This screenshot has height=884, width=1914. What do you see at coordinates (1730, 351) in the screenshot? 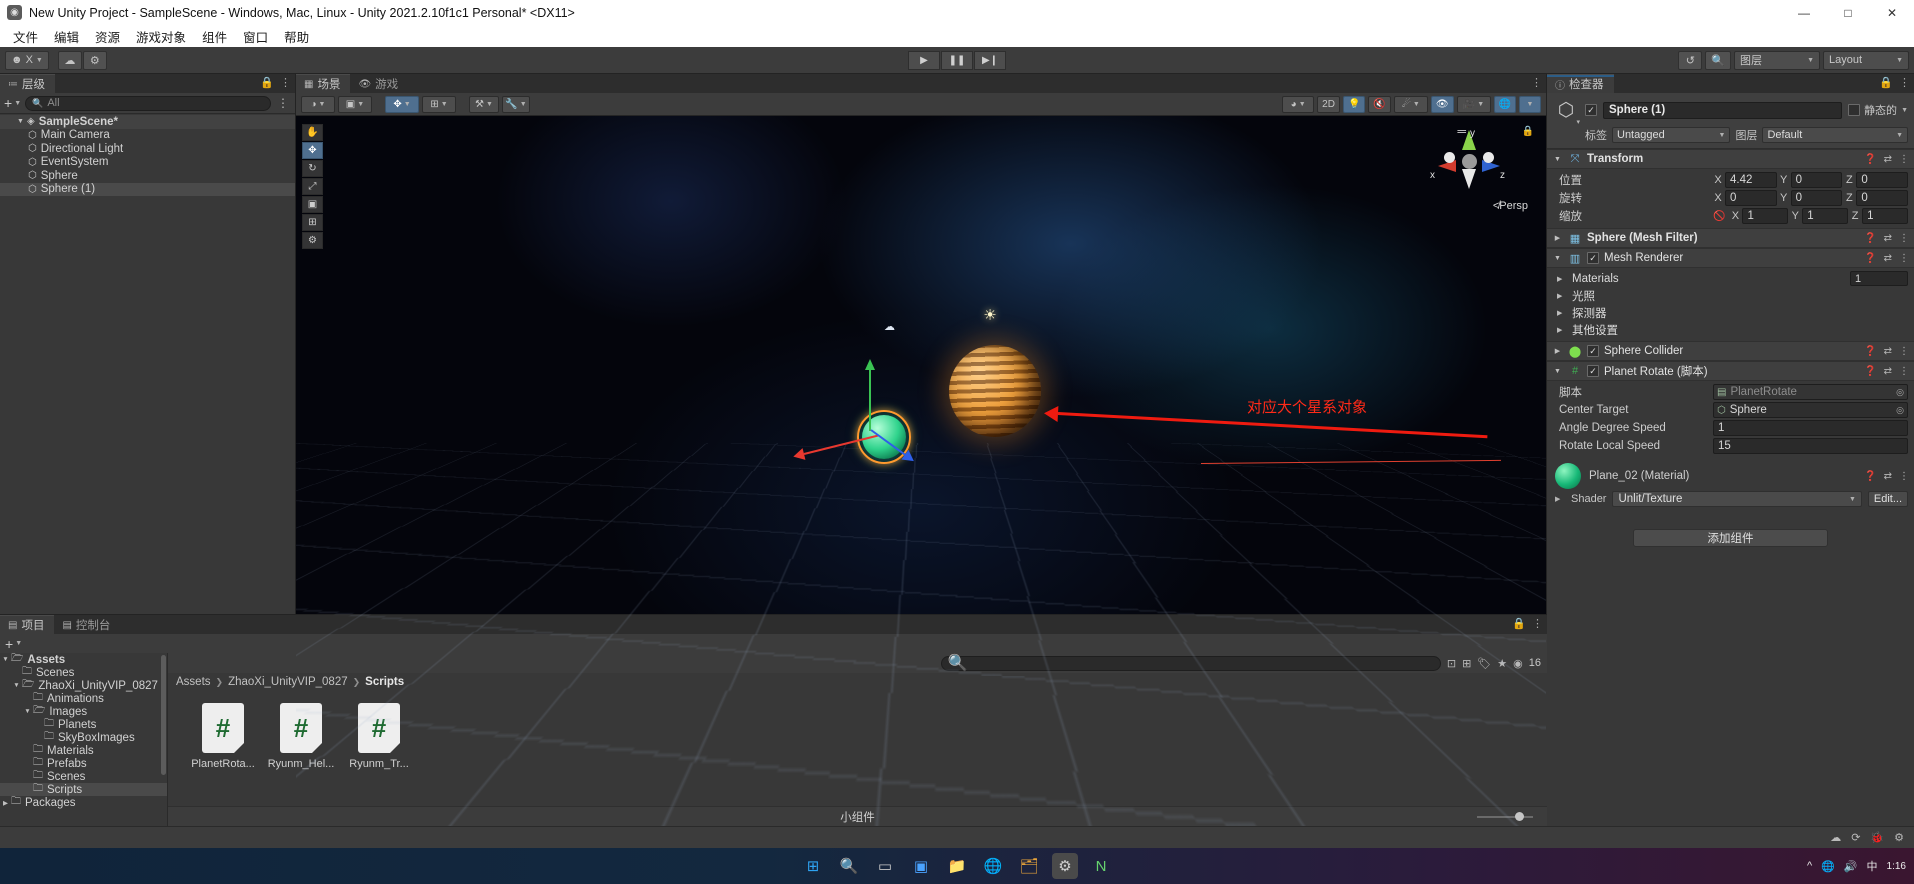
I see `component-header-sphere-collider: ▶ ⬤ ✓ Sphere Collider ❓ ⇄ ⋮` at bounding box center [1730, 351].